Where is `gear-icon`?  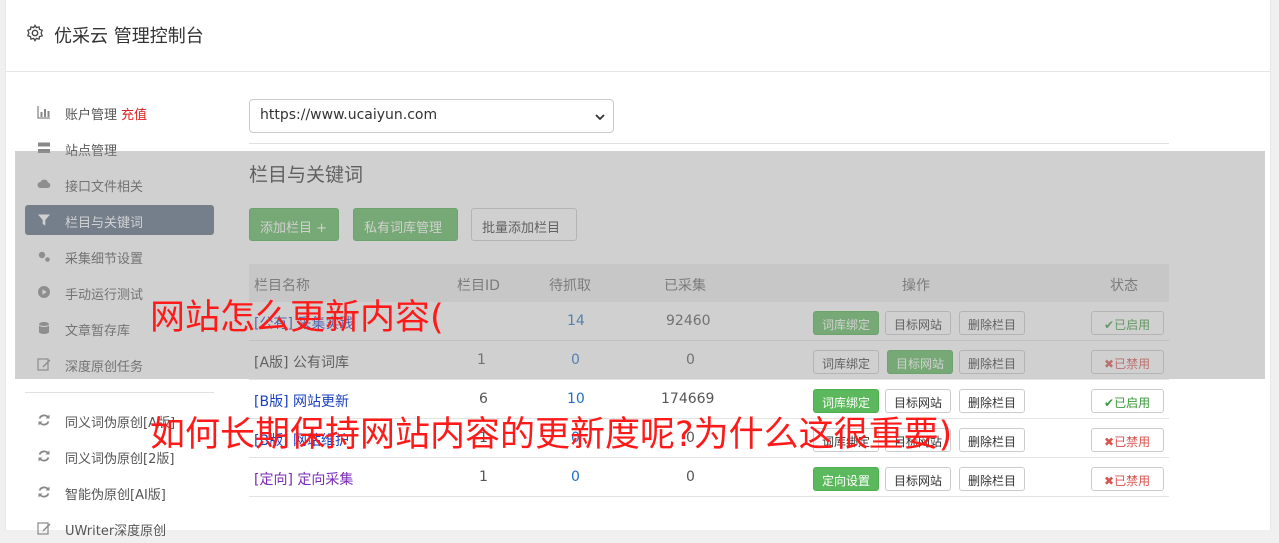
gear-icon is located at coordinates (35, 33).